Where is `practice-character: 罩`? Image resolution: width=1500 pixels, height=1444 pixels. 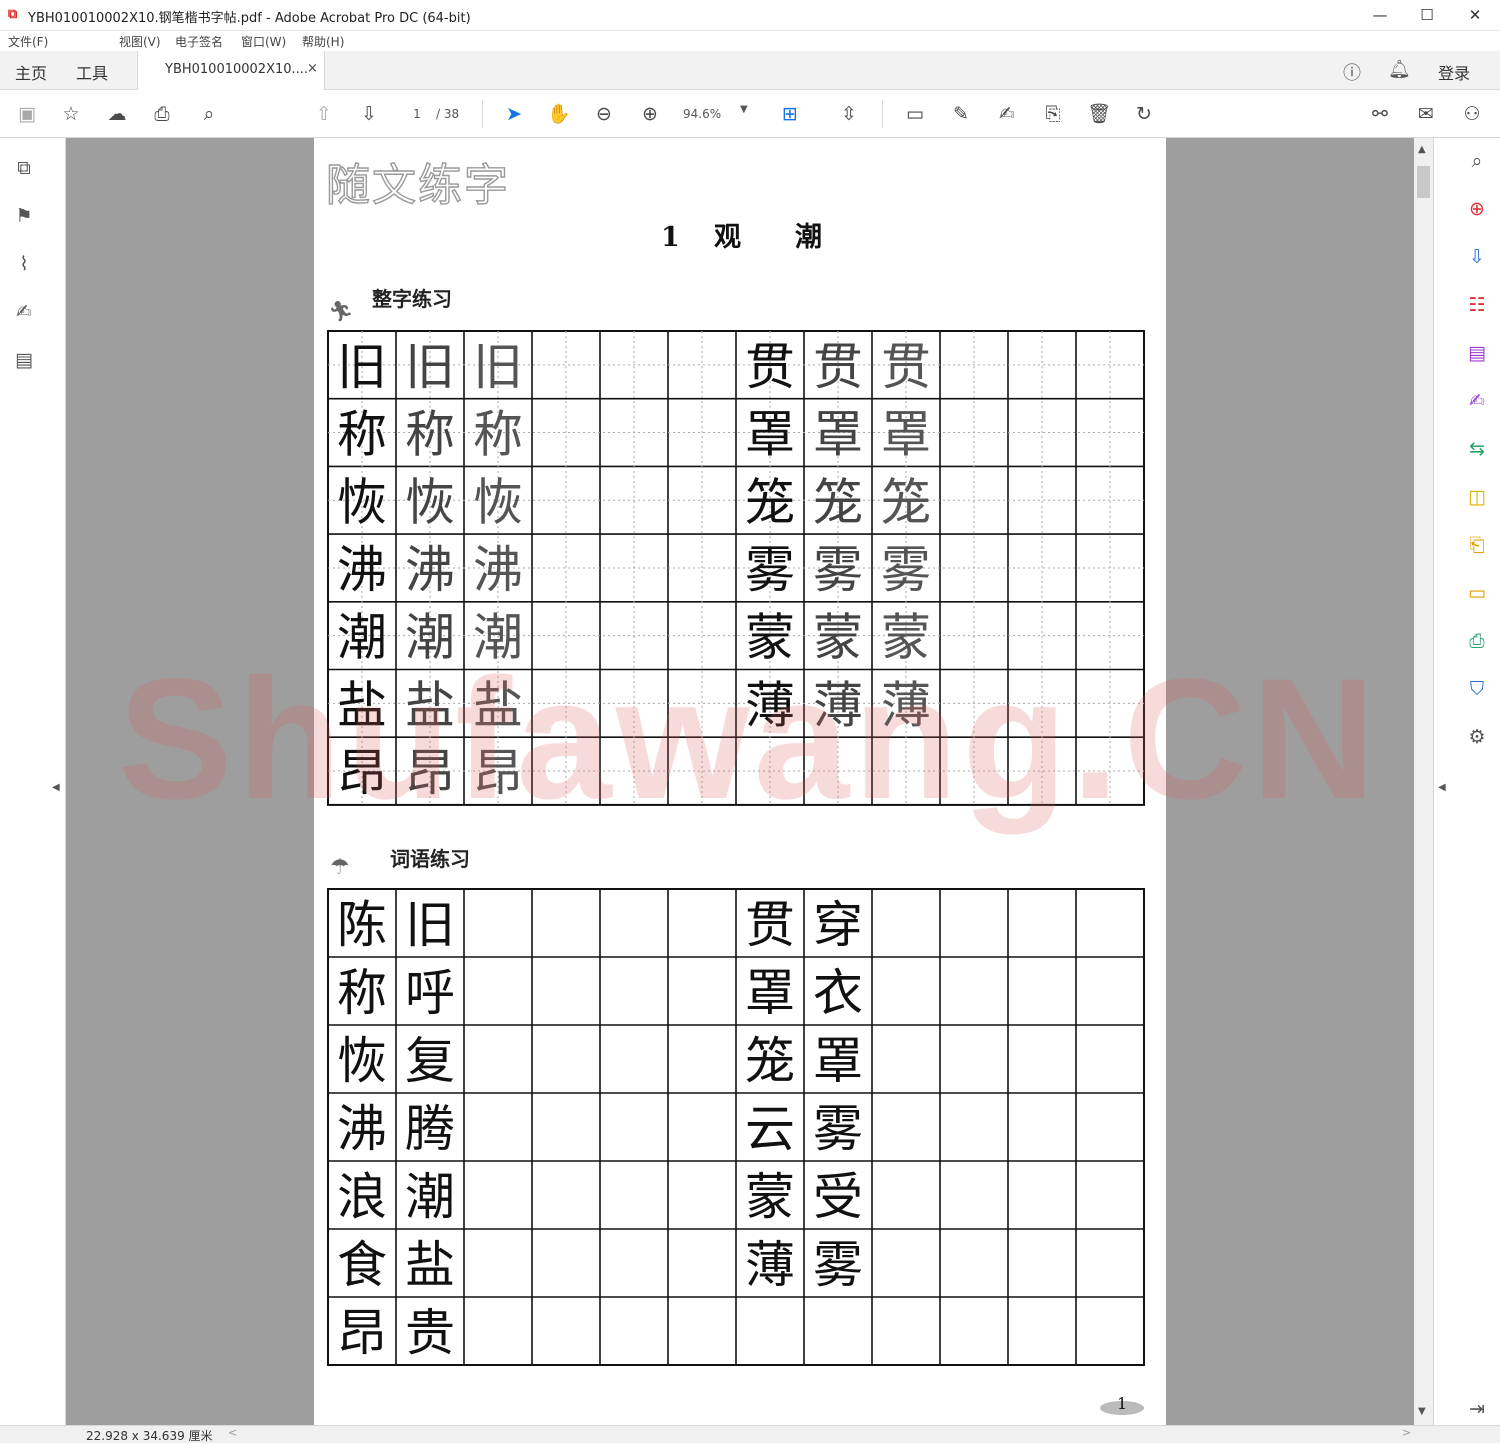
practice-character: 罩 is located at coordinates (770, 435).